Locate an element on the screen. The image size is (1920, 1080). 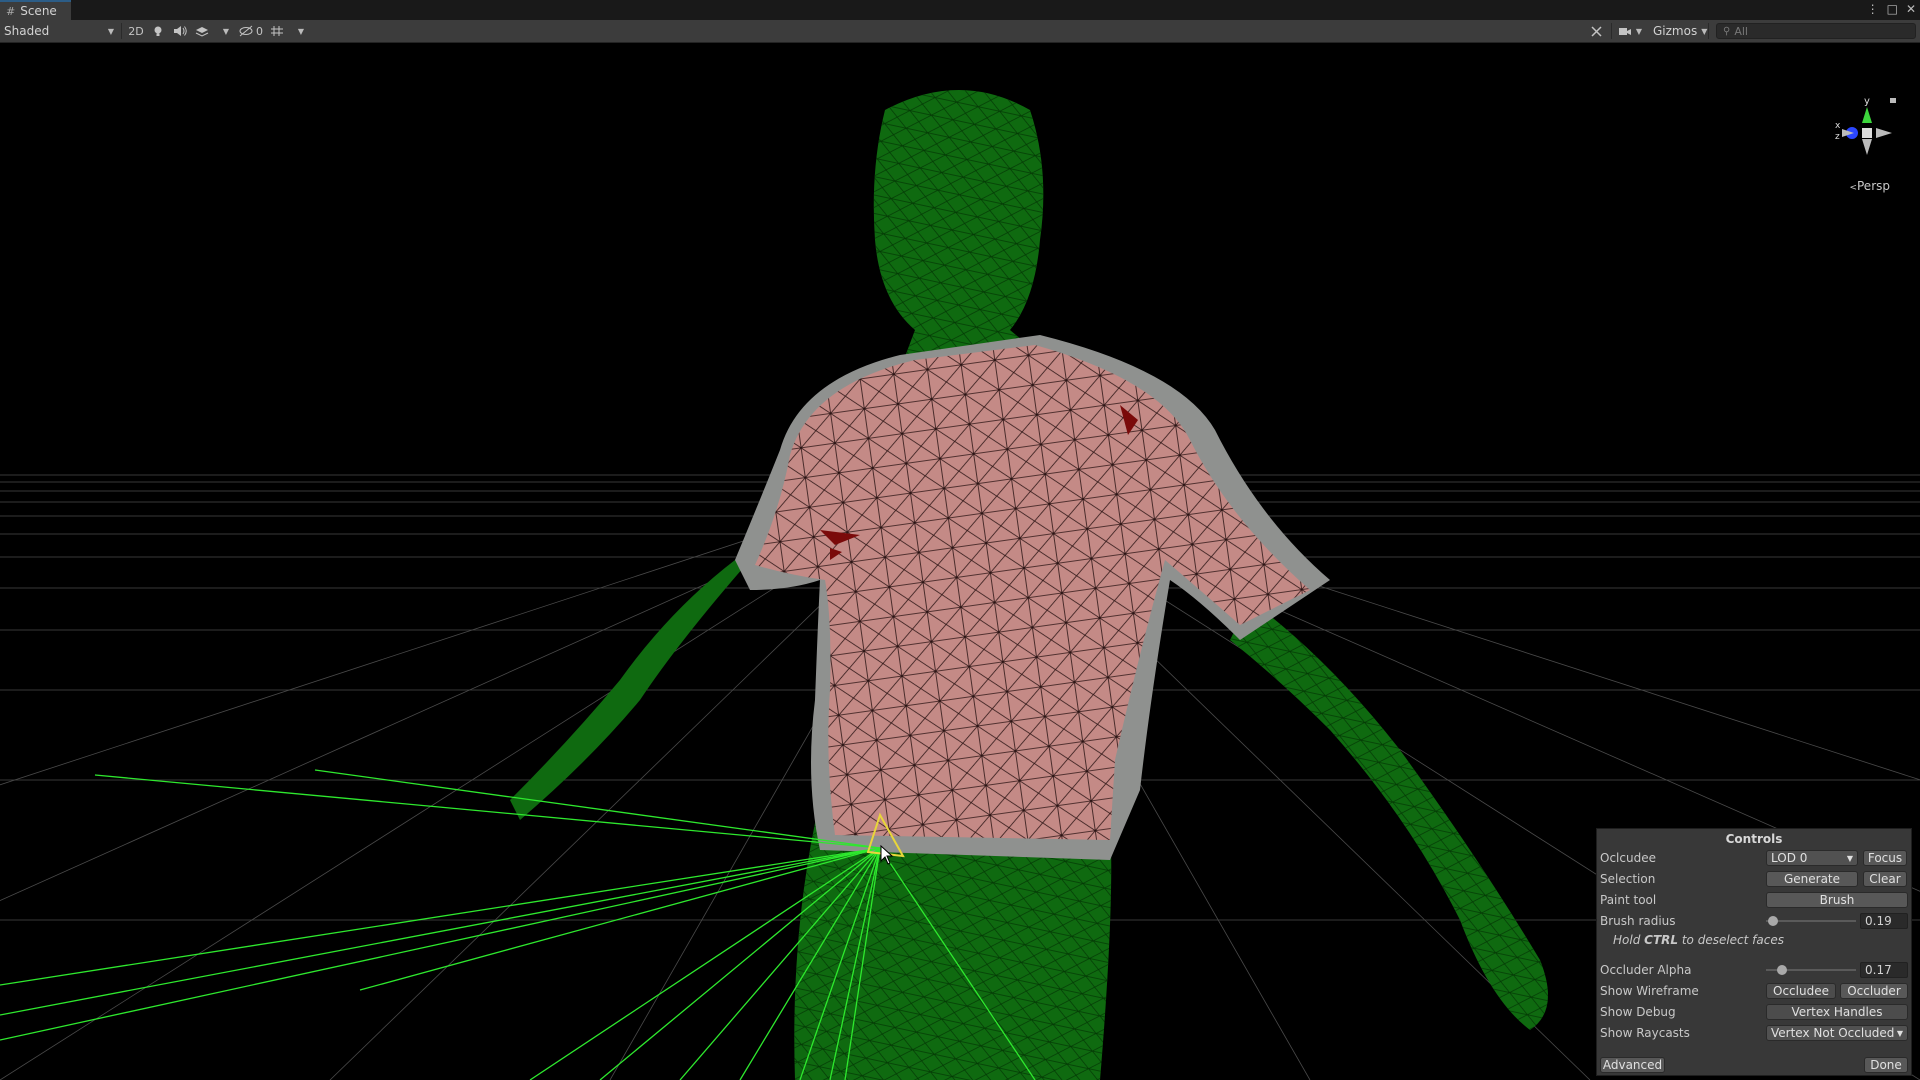
brush-radius-label: Brush radius is located at coordinates (1638, 921).